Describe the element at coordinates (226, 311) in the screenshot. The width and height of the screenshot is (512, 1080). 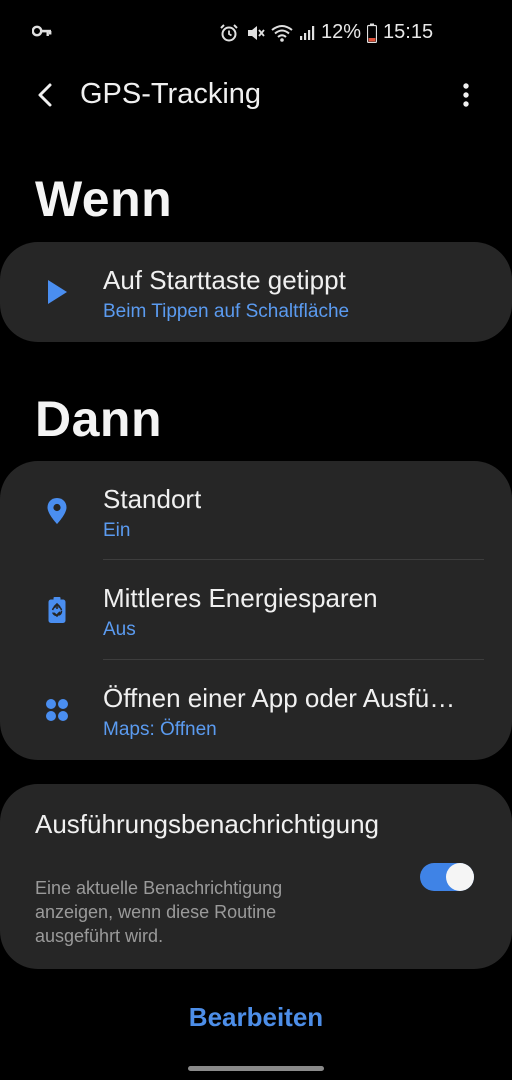
I see `trigger-subtitle: Beim Tippen auf Schaltfläche` at that location.